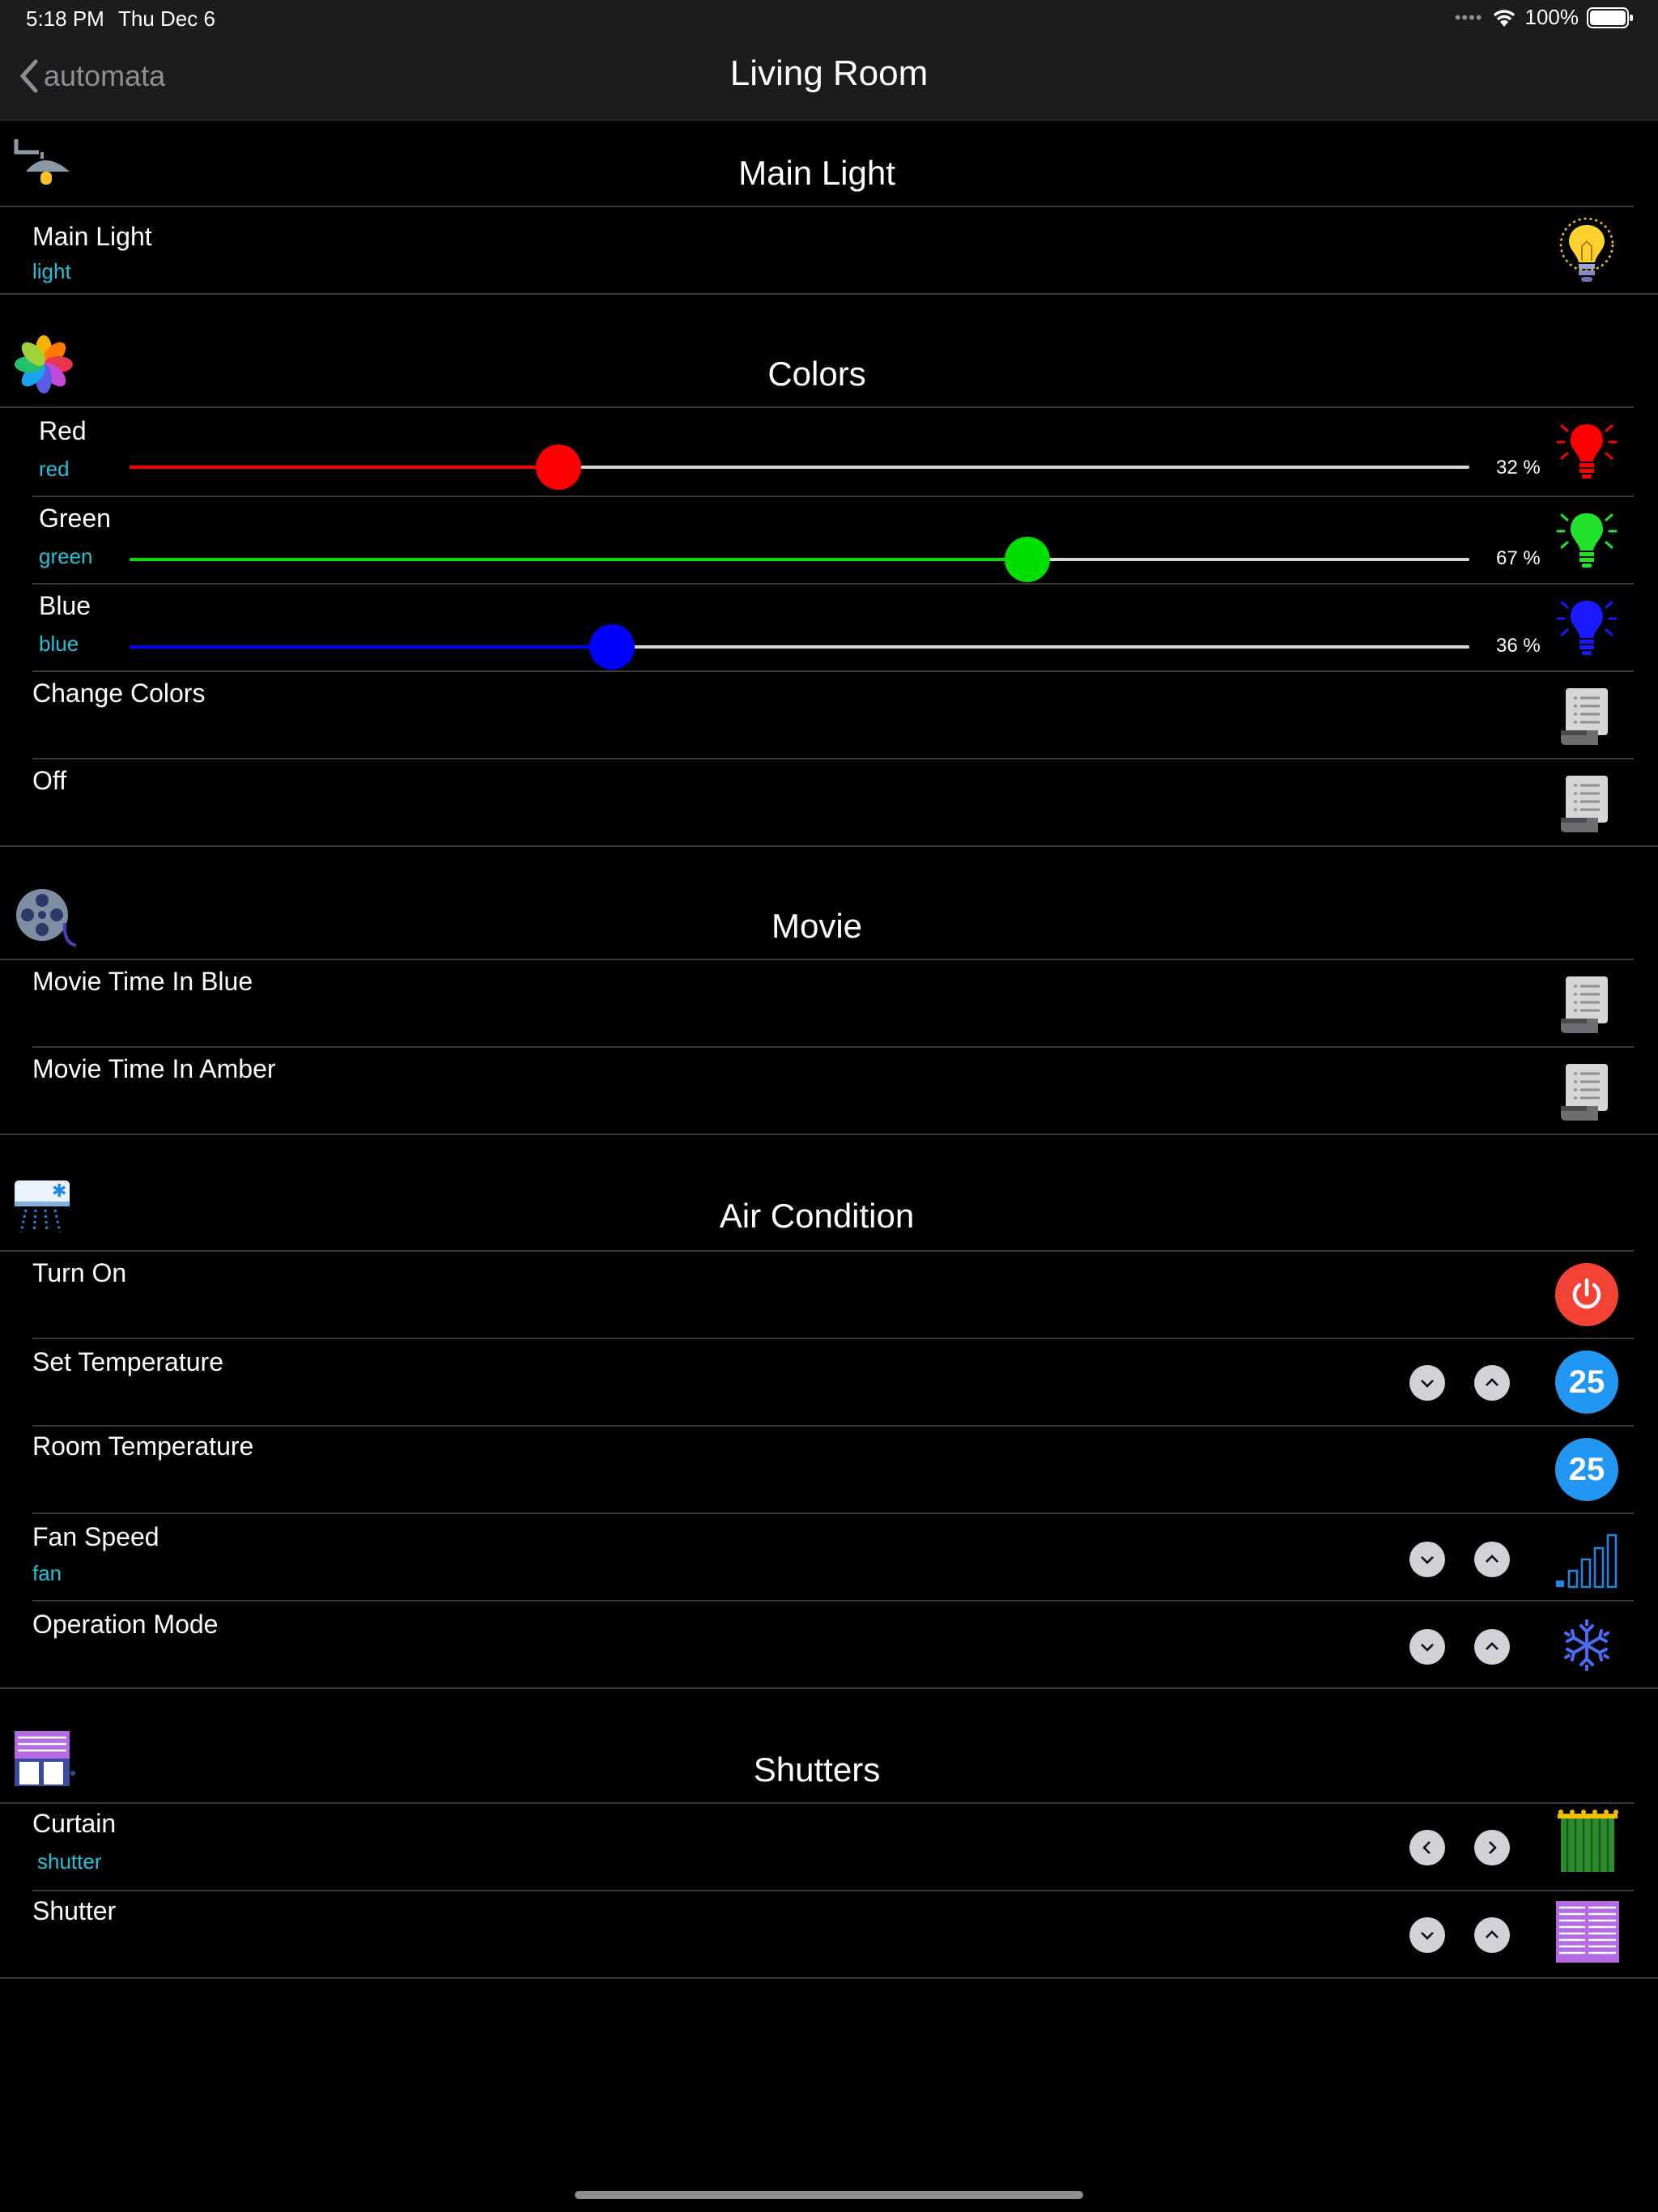  I want to click on item-label: Turn On, so click(79, 1272).